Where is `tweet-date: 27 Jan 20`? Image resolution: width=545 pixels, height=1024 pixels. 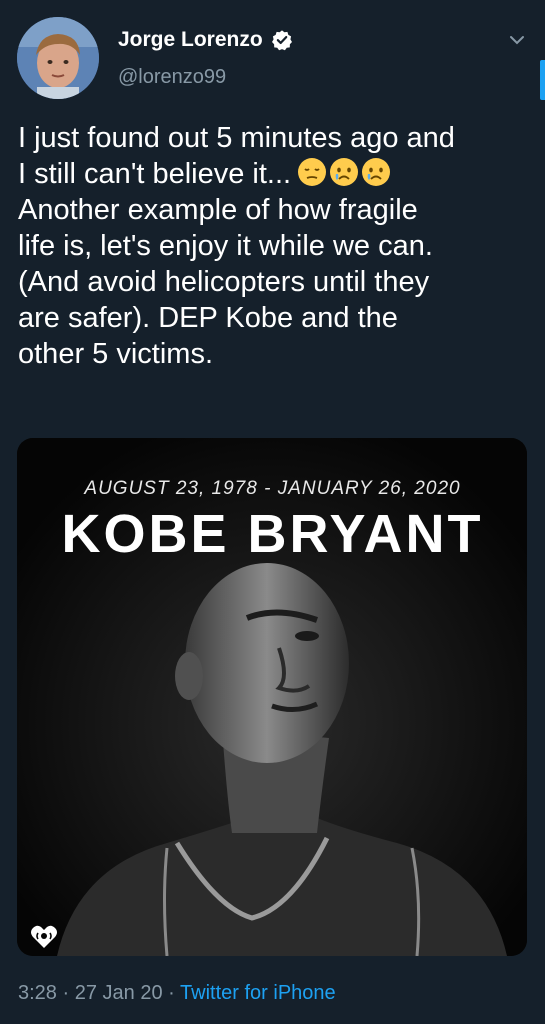 tweet-date: 27 Jan 20 is located at coordinates (119, 993).